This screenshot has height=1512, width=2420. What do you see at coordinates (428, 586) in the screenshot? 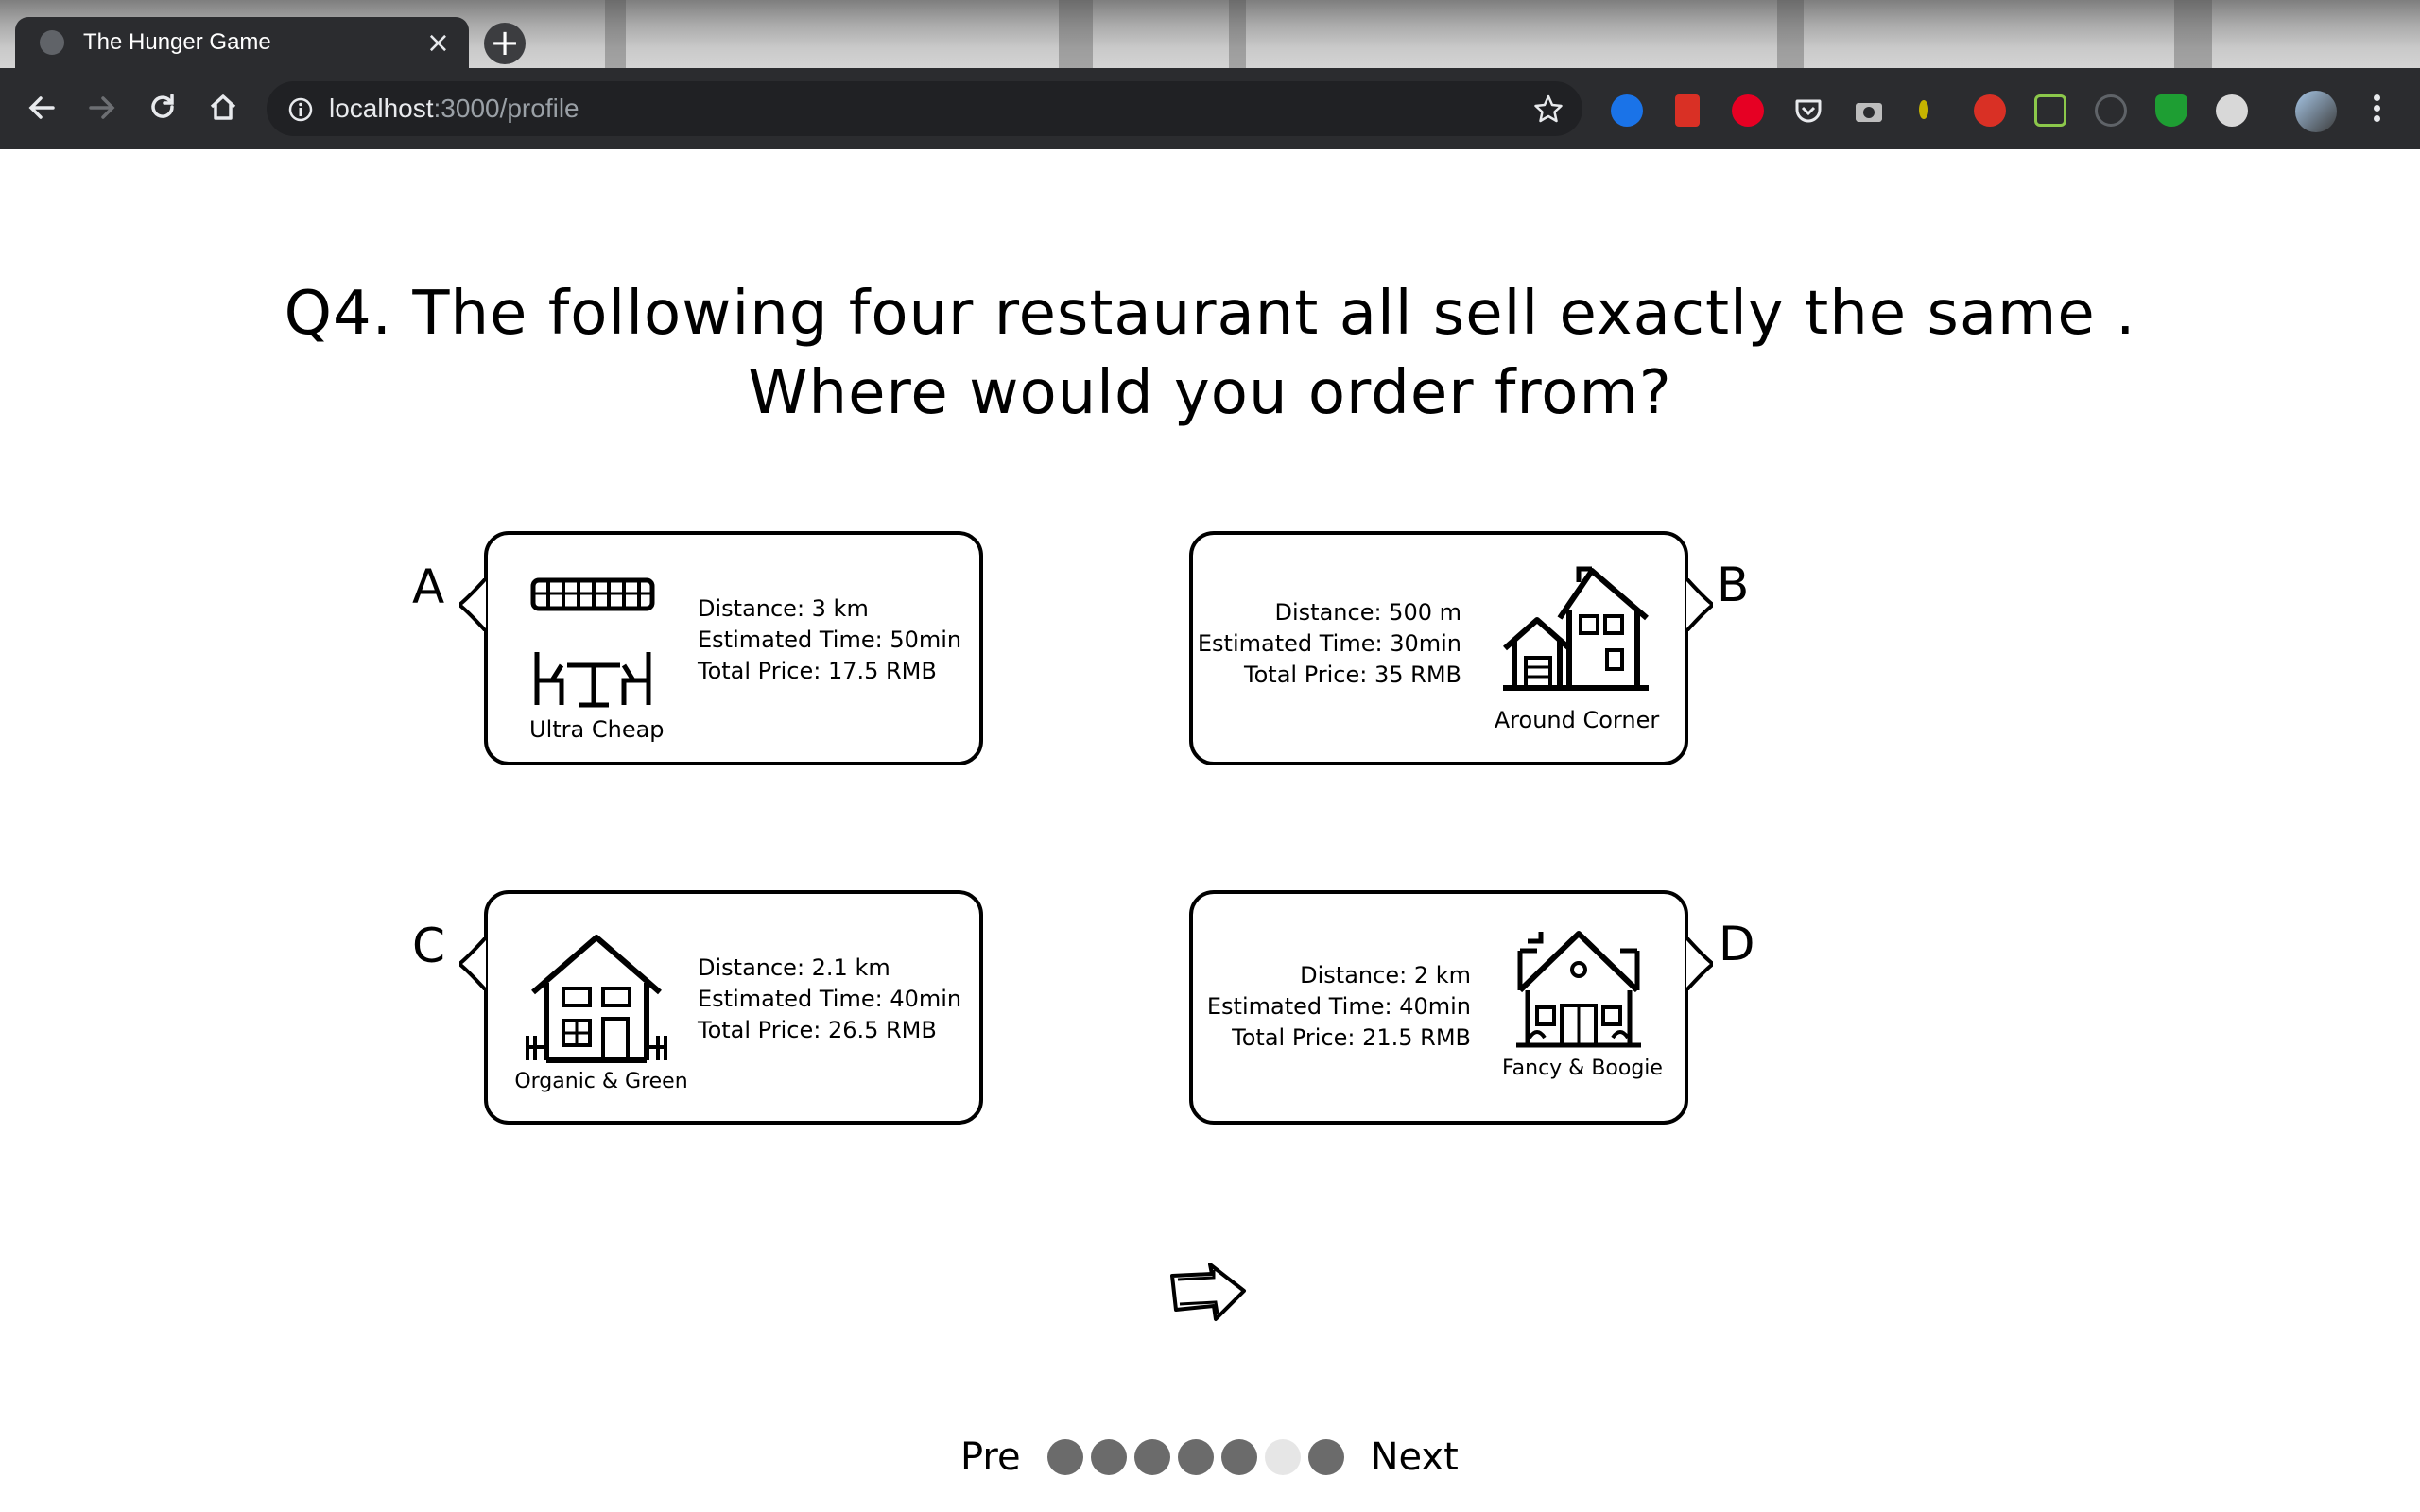
I see `choice-letter-a: A` at bounding box center [428, 586].